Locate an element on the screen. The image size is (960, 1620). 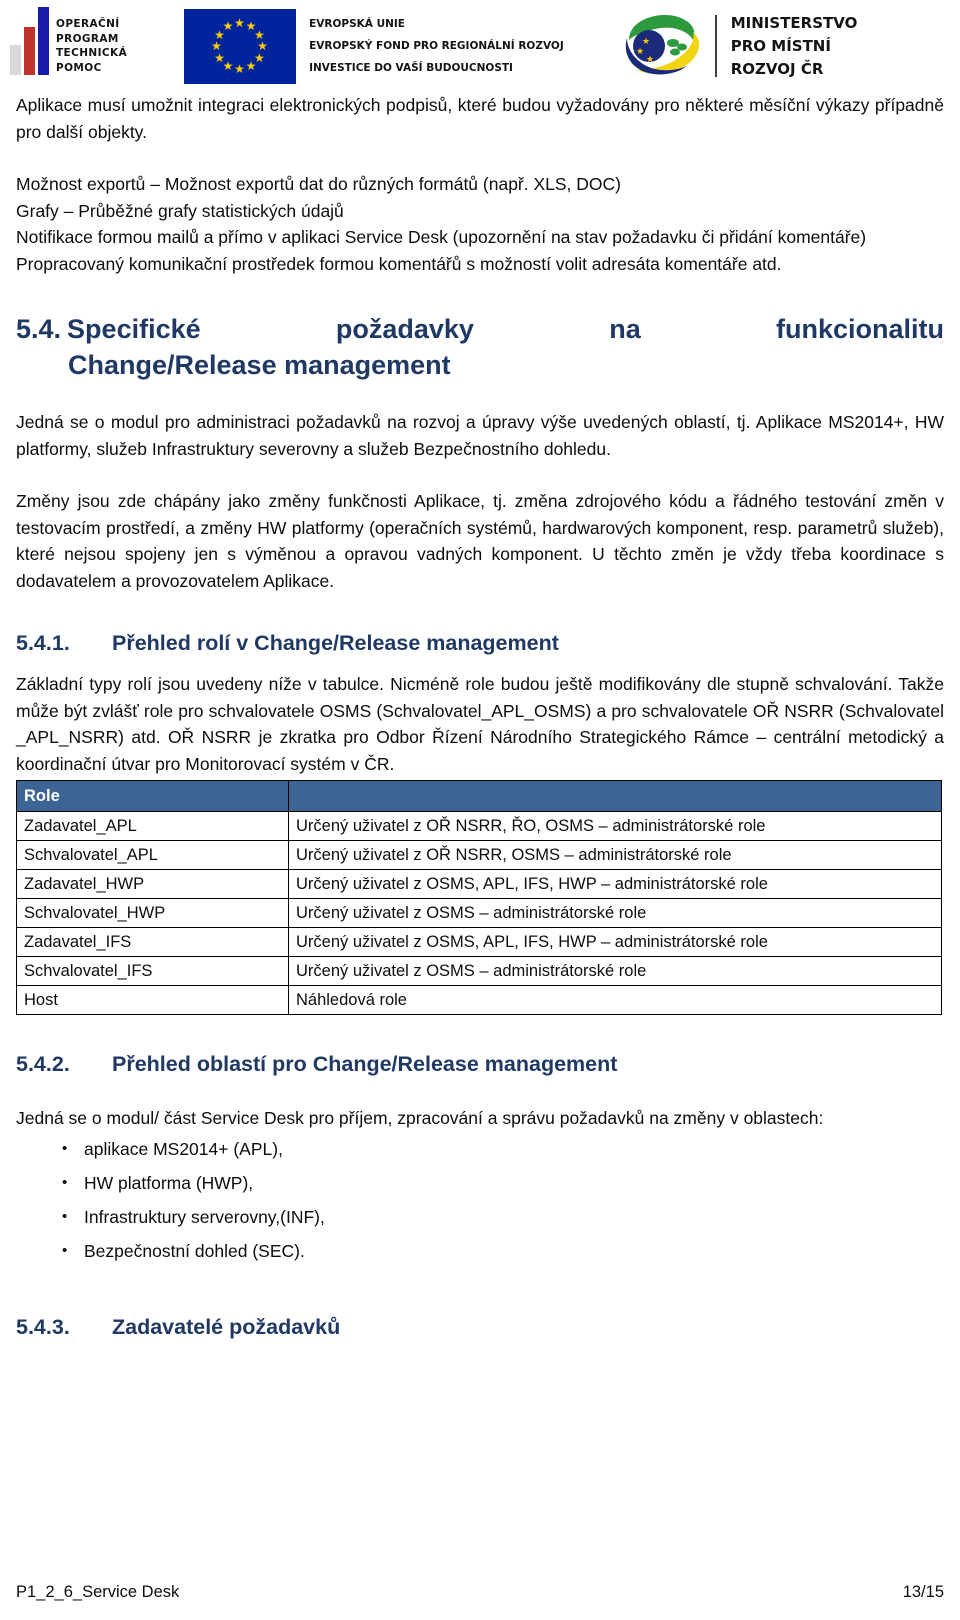
role-name: Schvalovatel_HWP is located at coordinates (152, 913).